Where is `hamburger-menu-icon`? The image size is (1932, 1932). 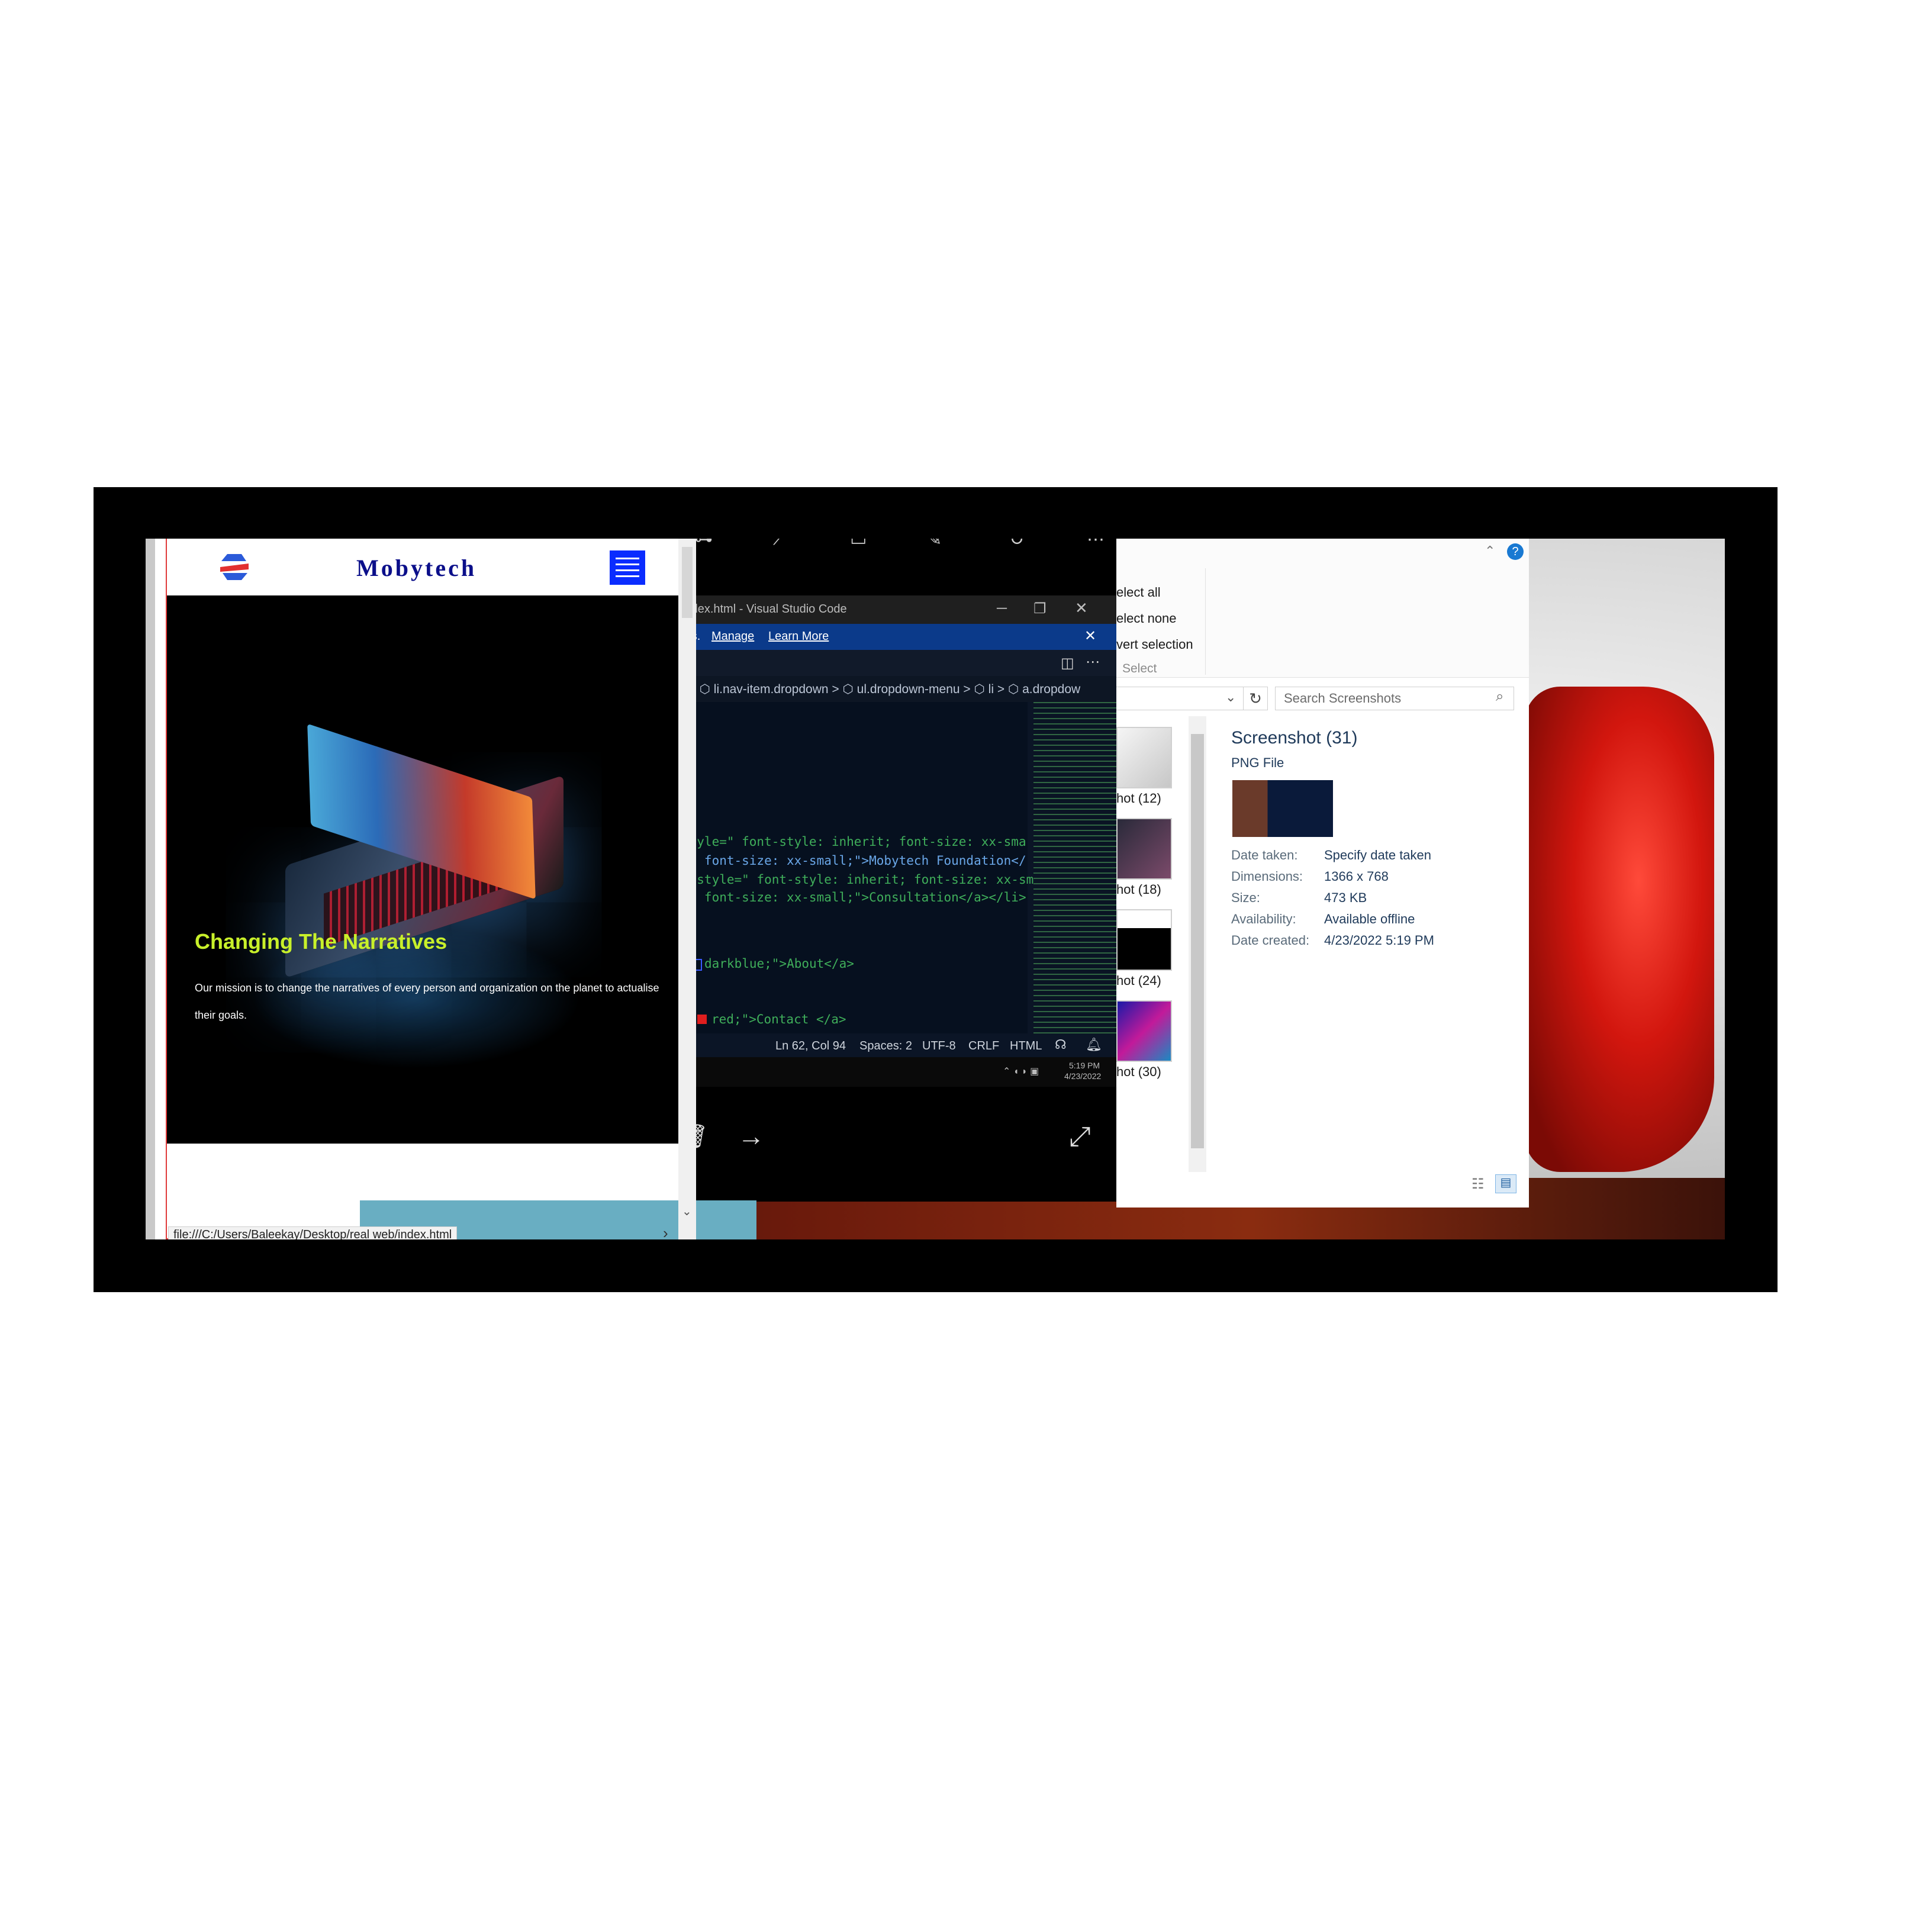
hamburger-menu-icon is located at coordinates (628, 567).